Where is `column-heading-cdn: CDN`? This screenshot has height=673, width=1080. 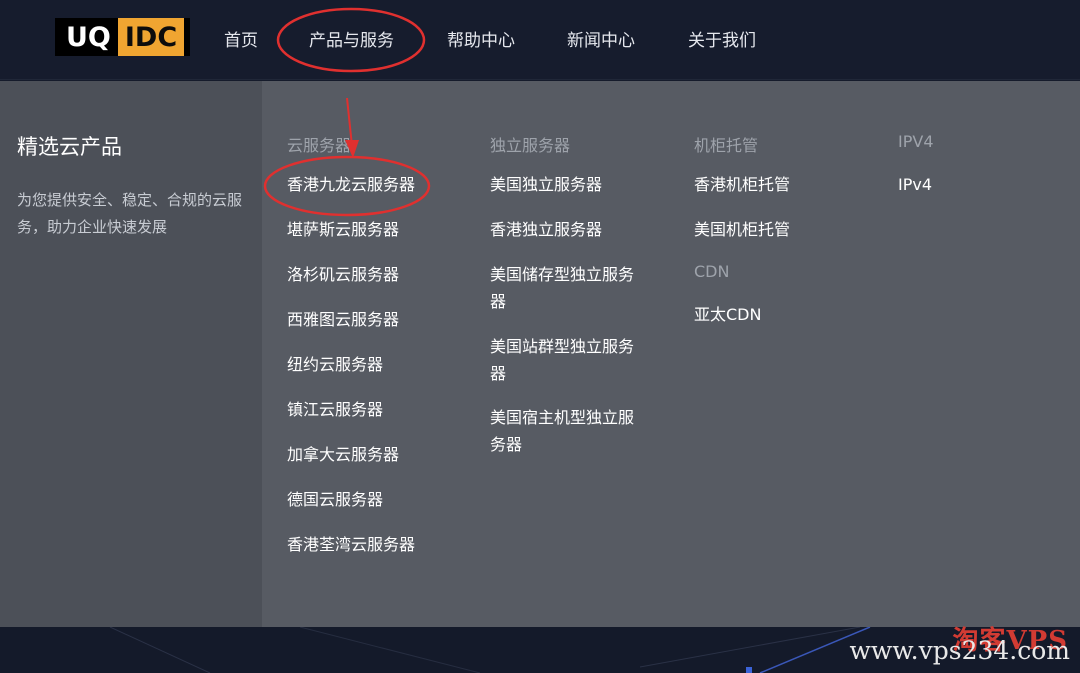
column-heading-cdn: CDN is located at coordinates (712, 271).